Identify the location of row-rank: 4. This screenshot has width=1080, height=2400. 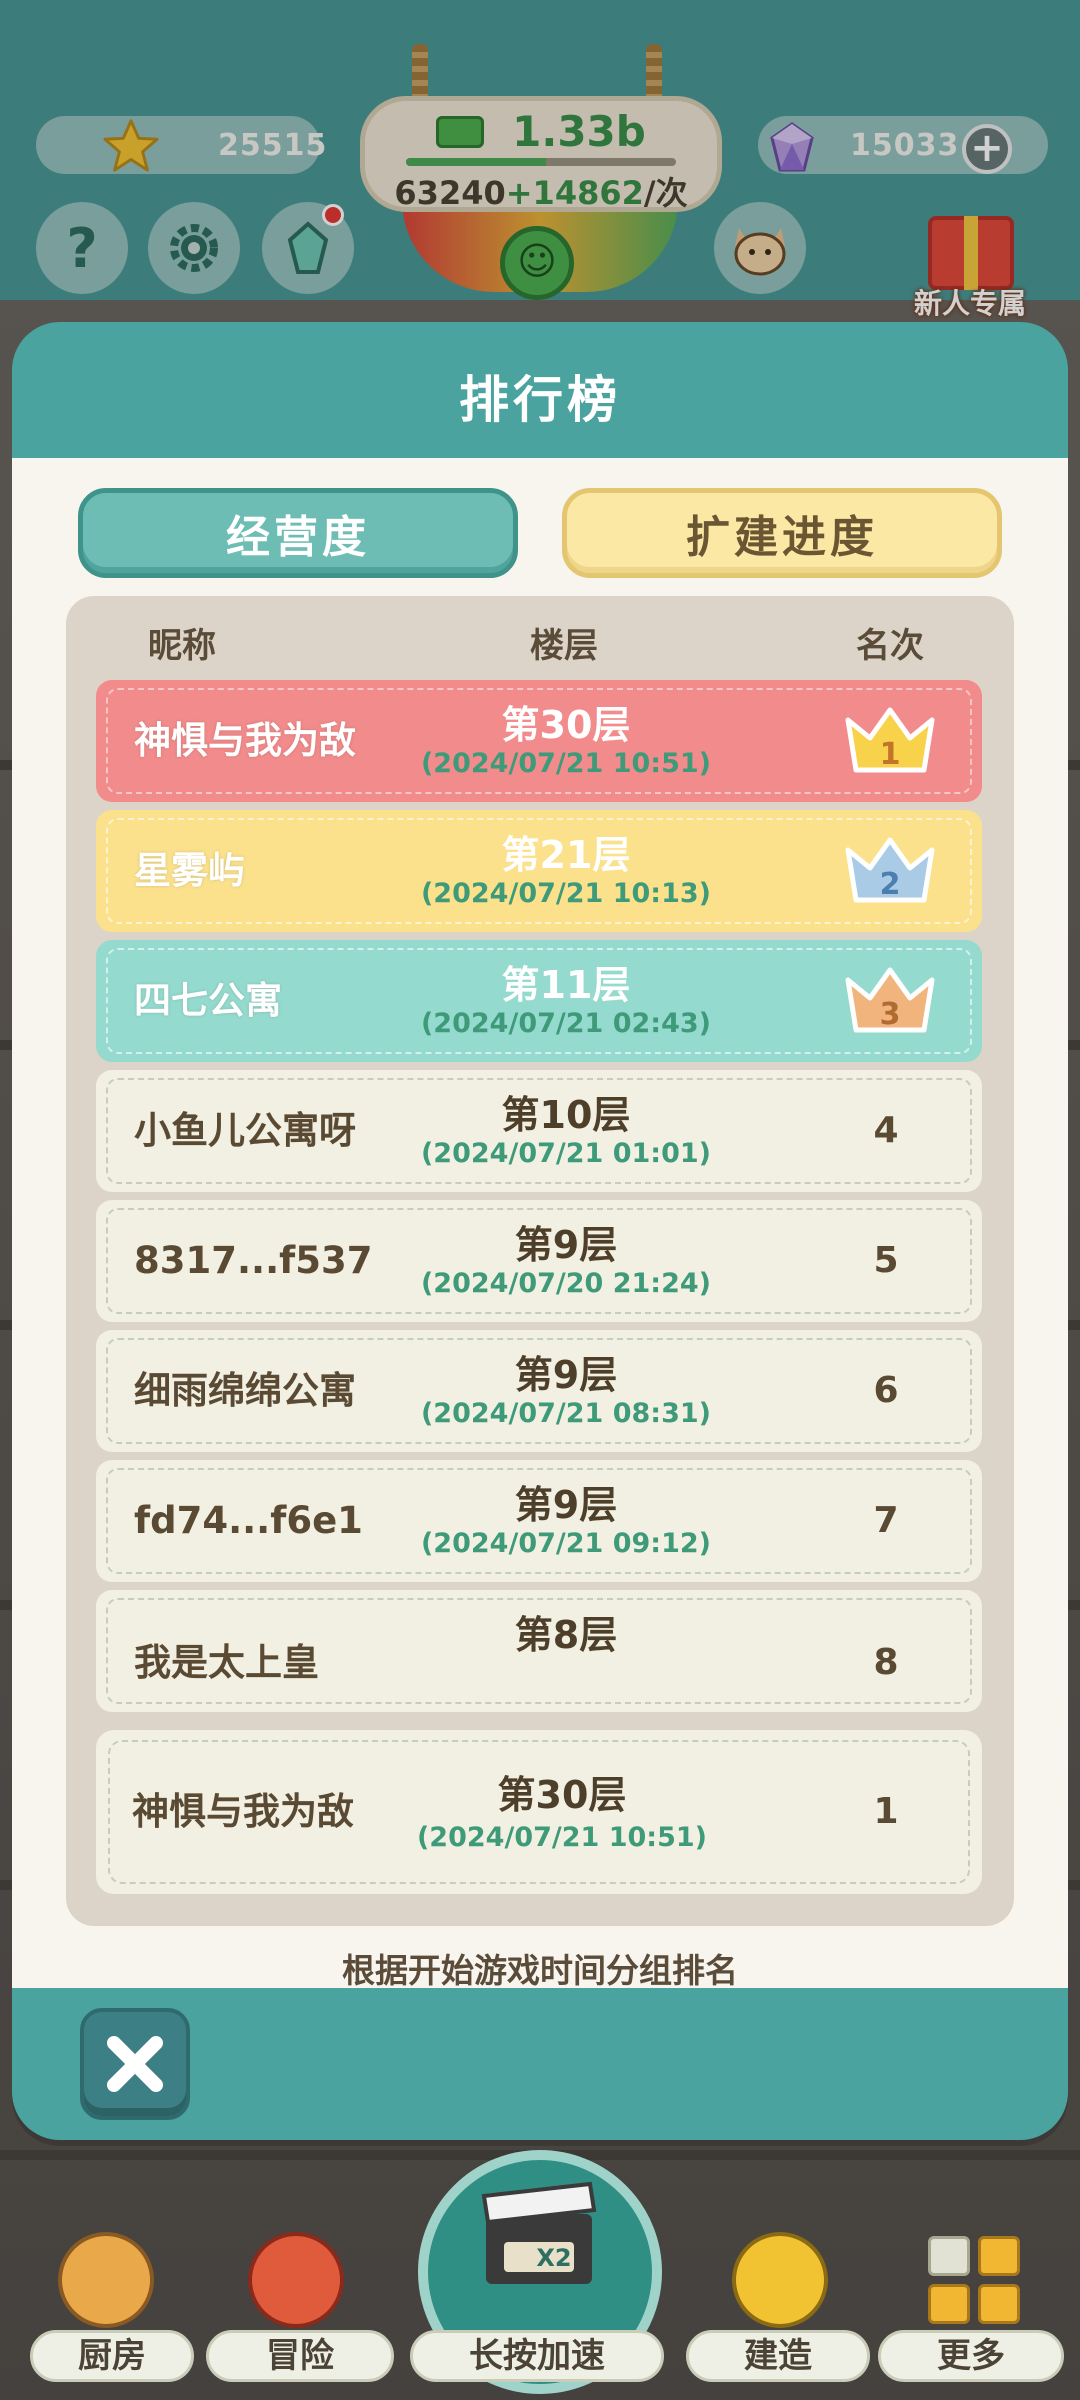
(886, 1130).